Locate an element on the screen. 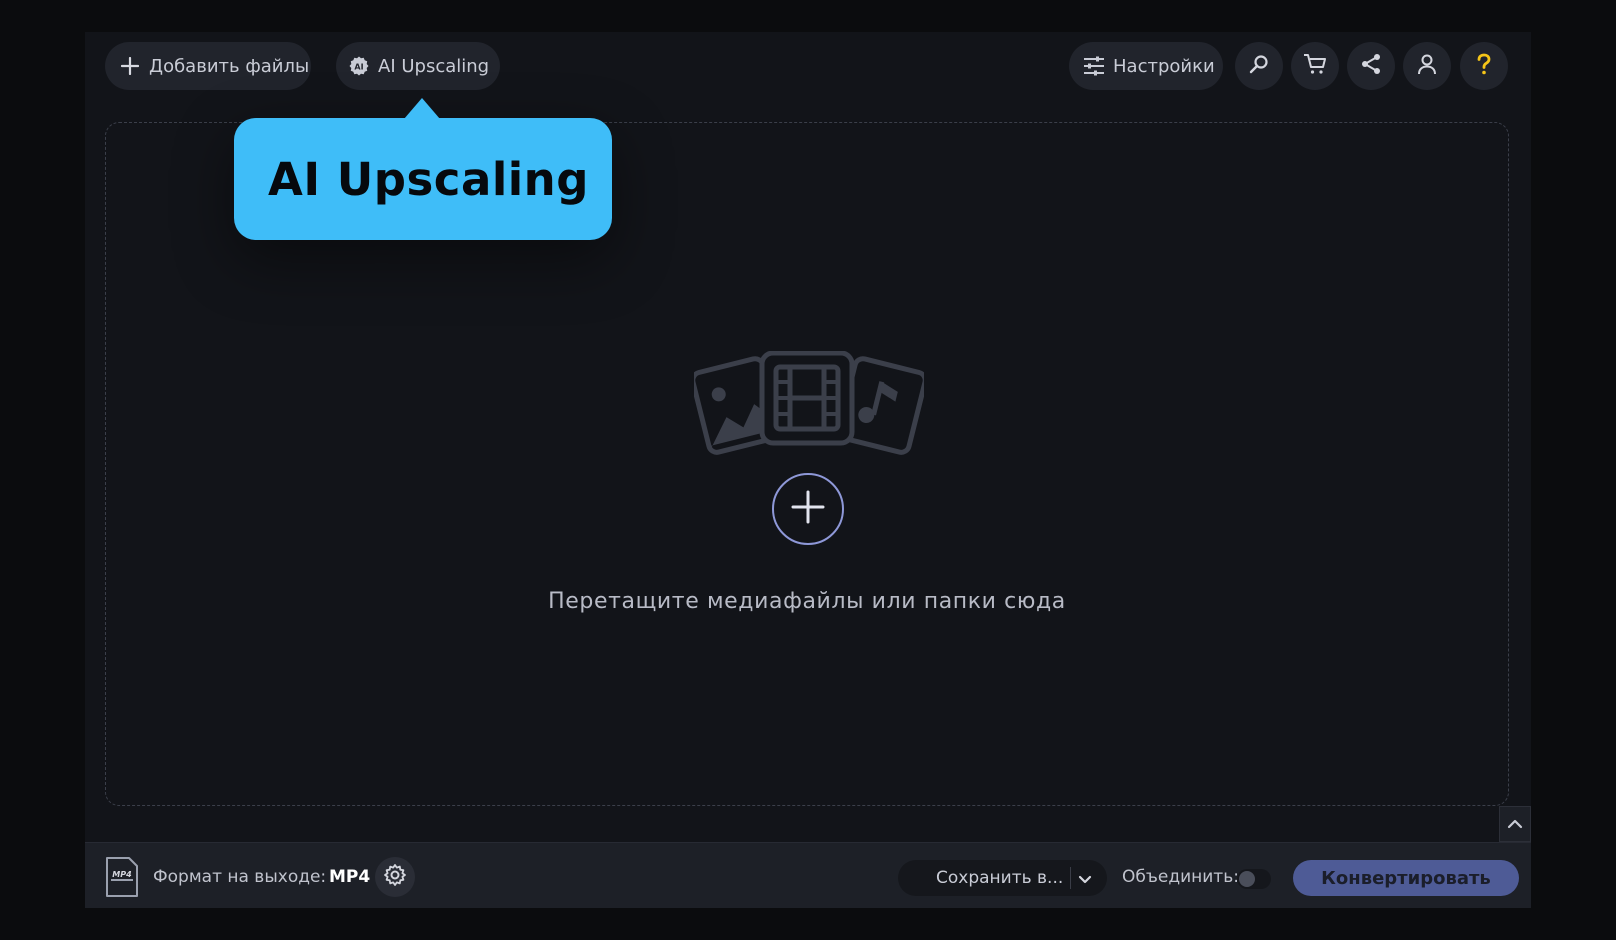 Image resolution: width=1616 pixels, height=940 pixels. chevron-up-icon is located at coordinates (1515, 824).